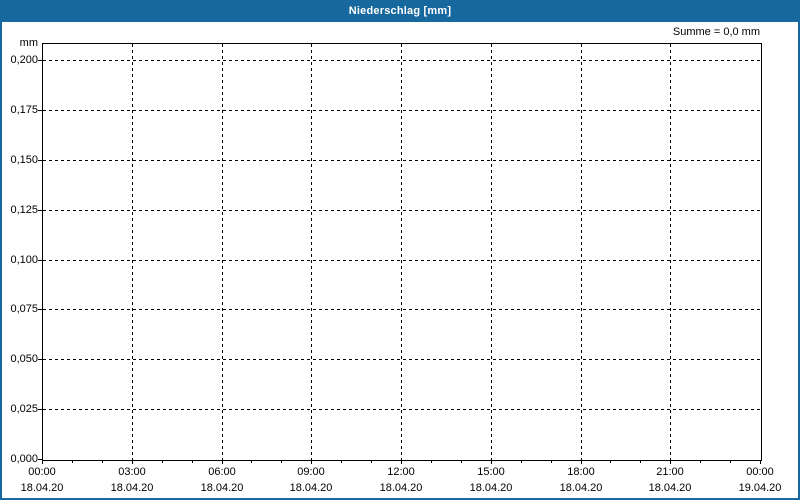 Image resolution: width=800 pixels, height=500 pixels. What do you see at coordinates (581, 472) in the screenshot?
I see `x-tick-time-label: 18:00` at bounding box center [581, 472].